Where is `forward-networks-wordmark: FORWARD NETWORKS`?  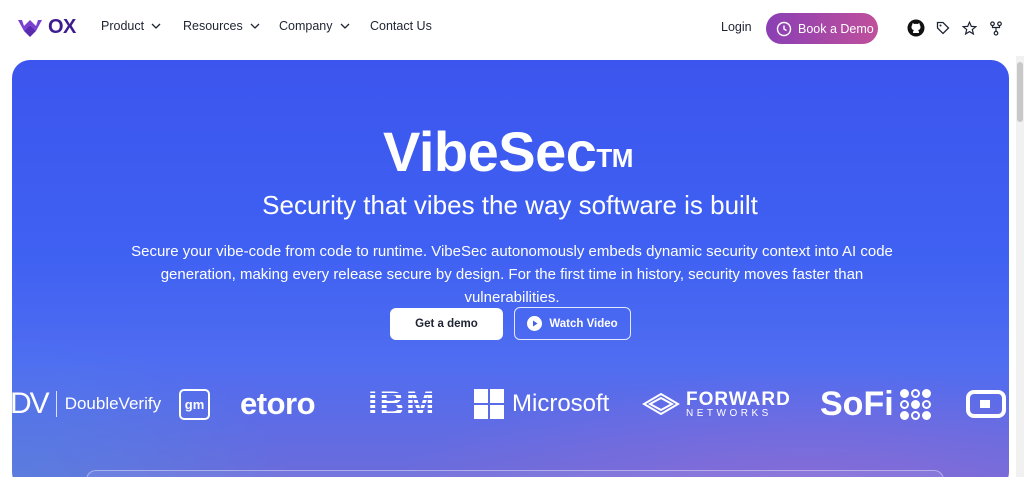
forward-networks-wordmark: FORWARD NETWORKS is located at coordinates (738, 404).